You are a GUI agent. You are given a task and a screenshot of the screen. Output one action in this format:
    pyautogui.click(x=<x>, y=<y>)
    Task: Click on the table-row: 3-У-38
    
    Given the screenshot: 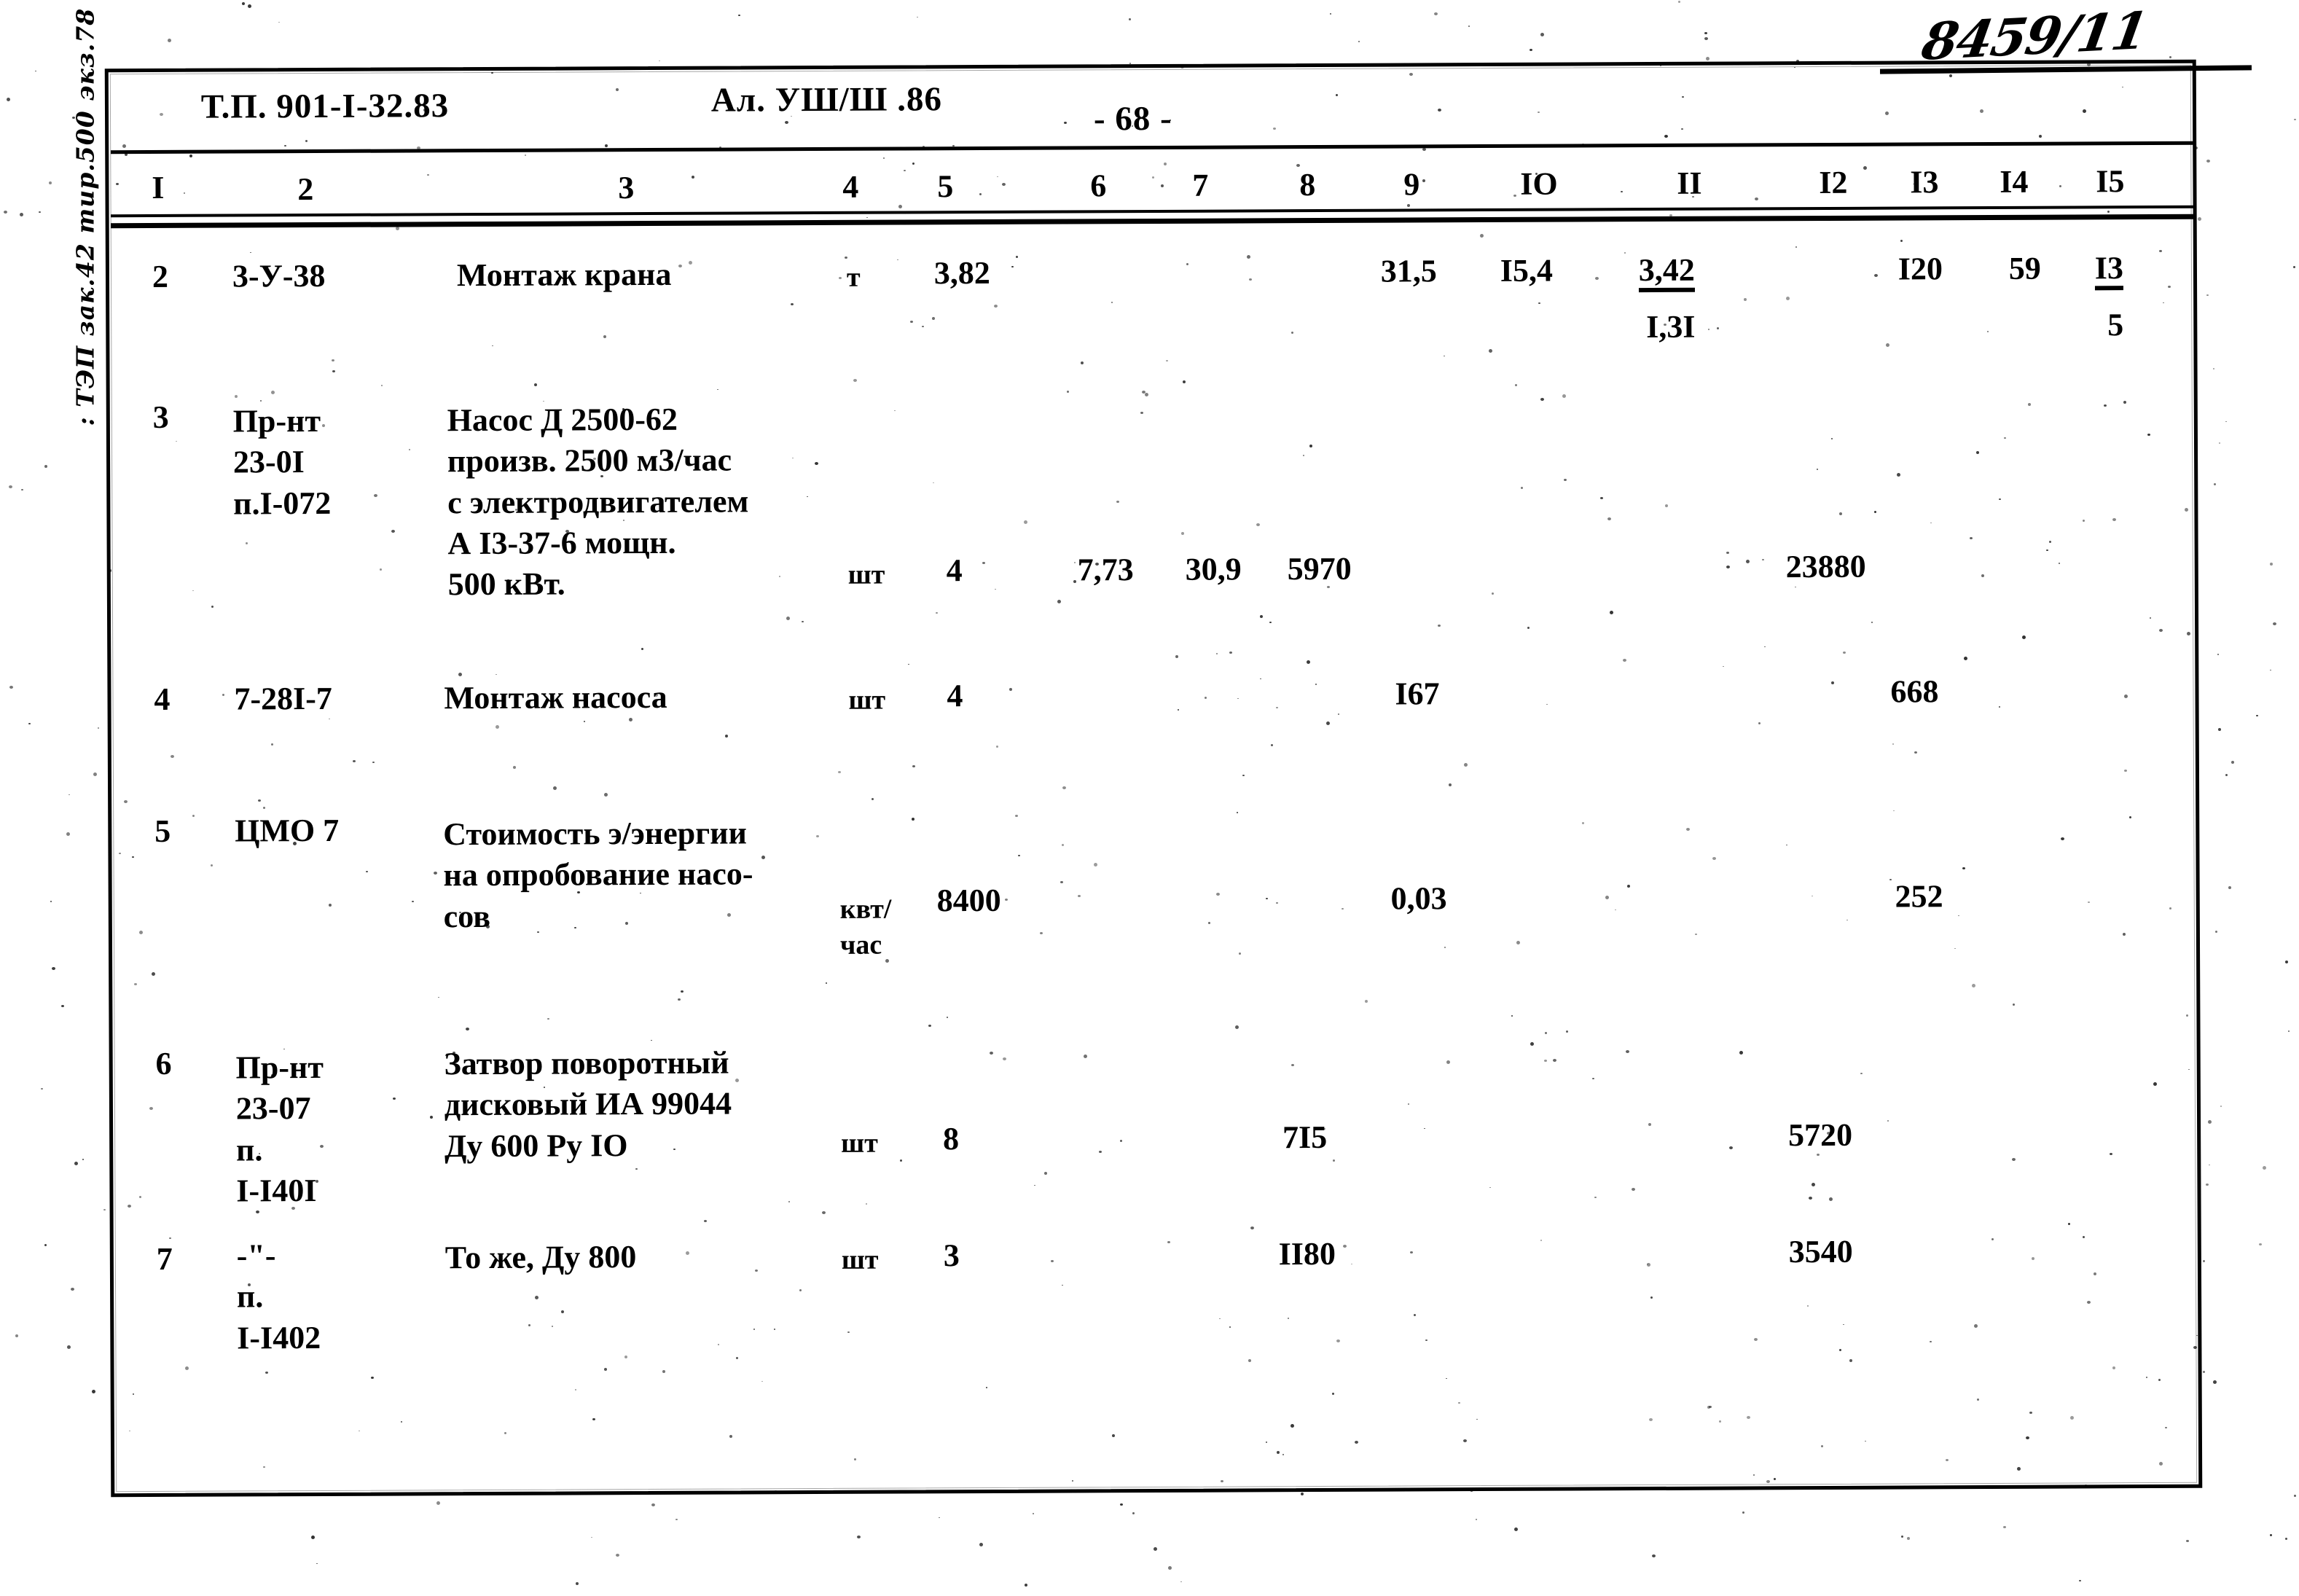 What is the action you would take?
    pyautogui.click(x=279, y=275)
    